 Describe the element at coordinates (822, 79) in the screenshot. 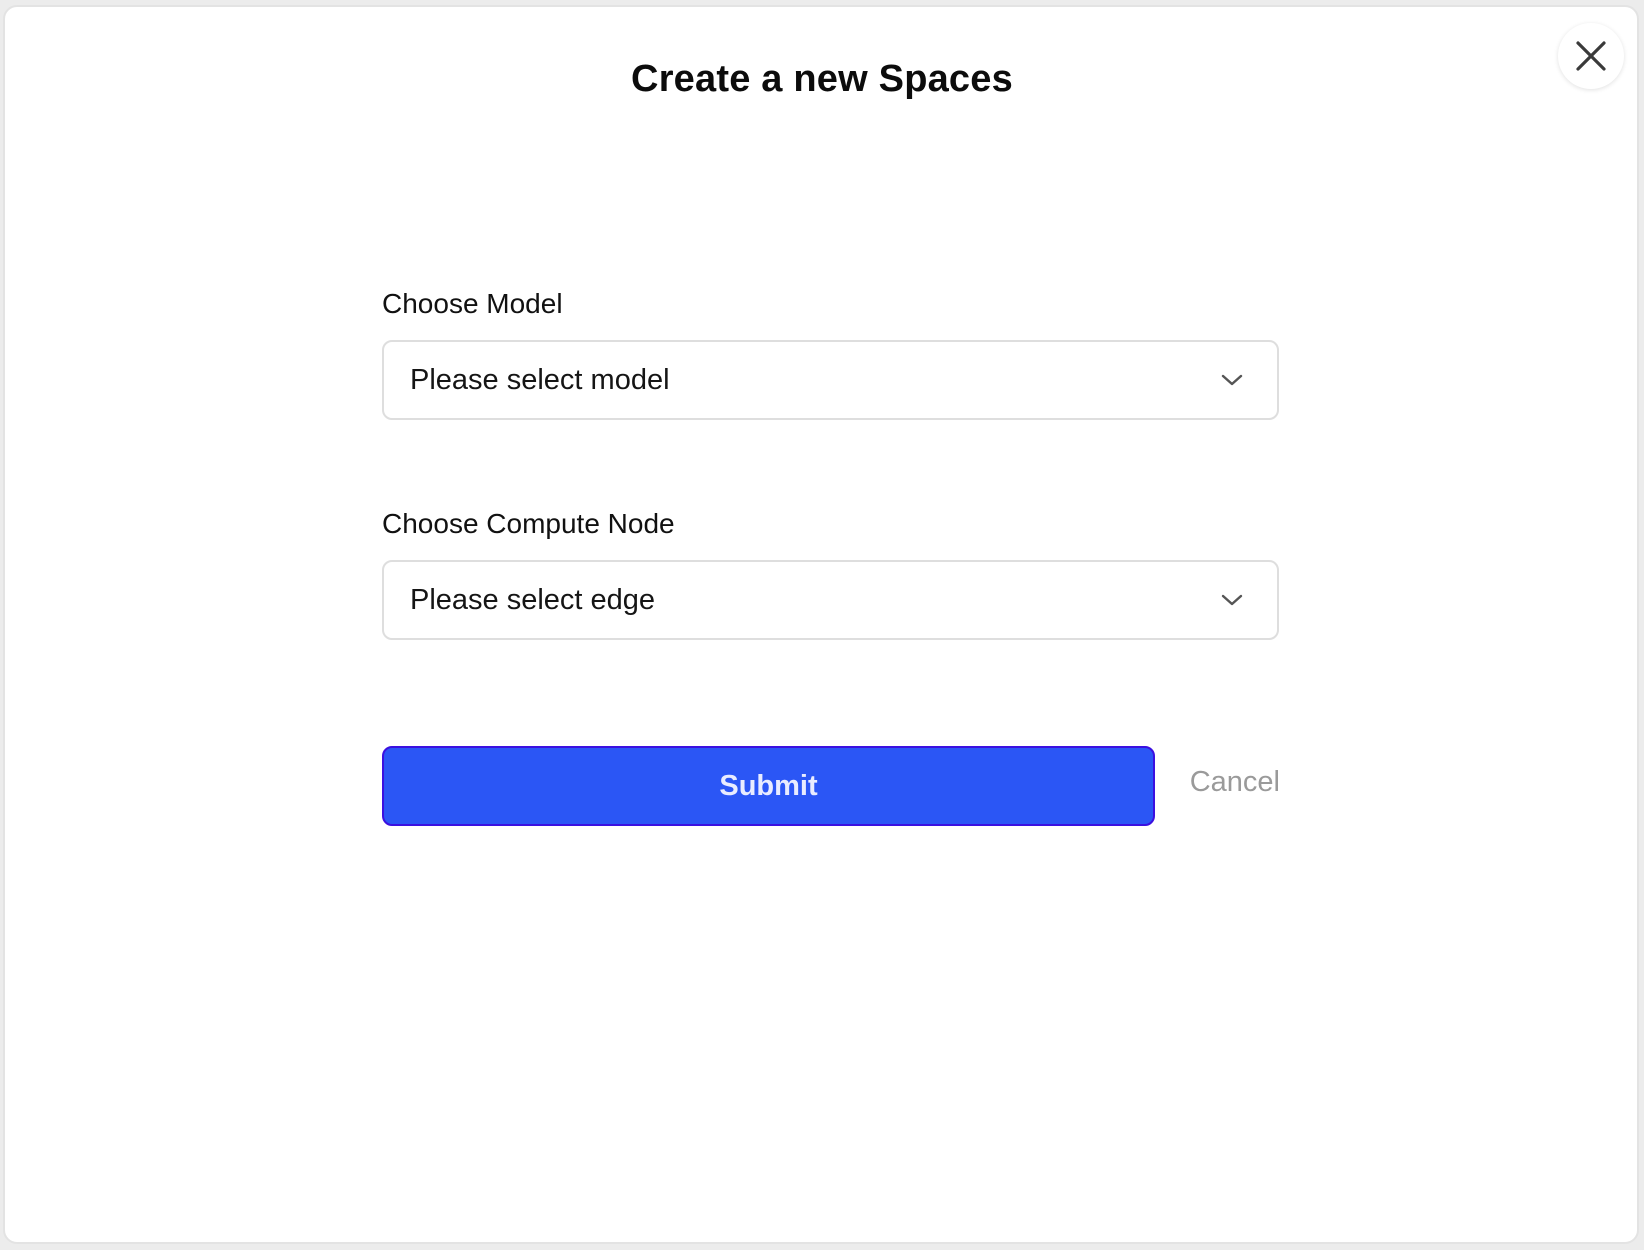

I see `dialog-title: Create a new Spaces` at that location.